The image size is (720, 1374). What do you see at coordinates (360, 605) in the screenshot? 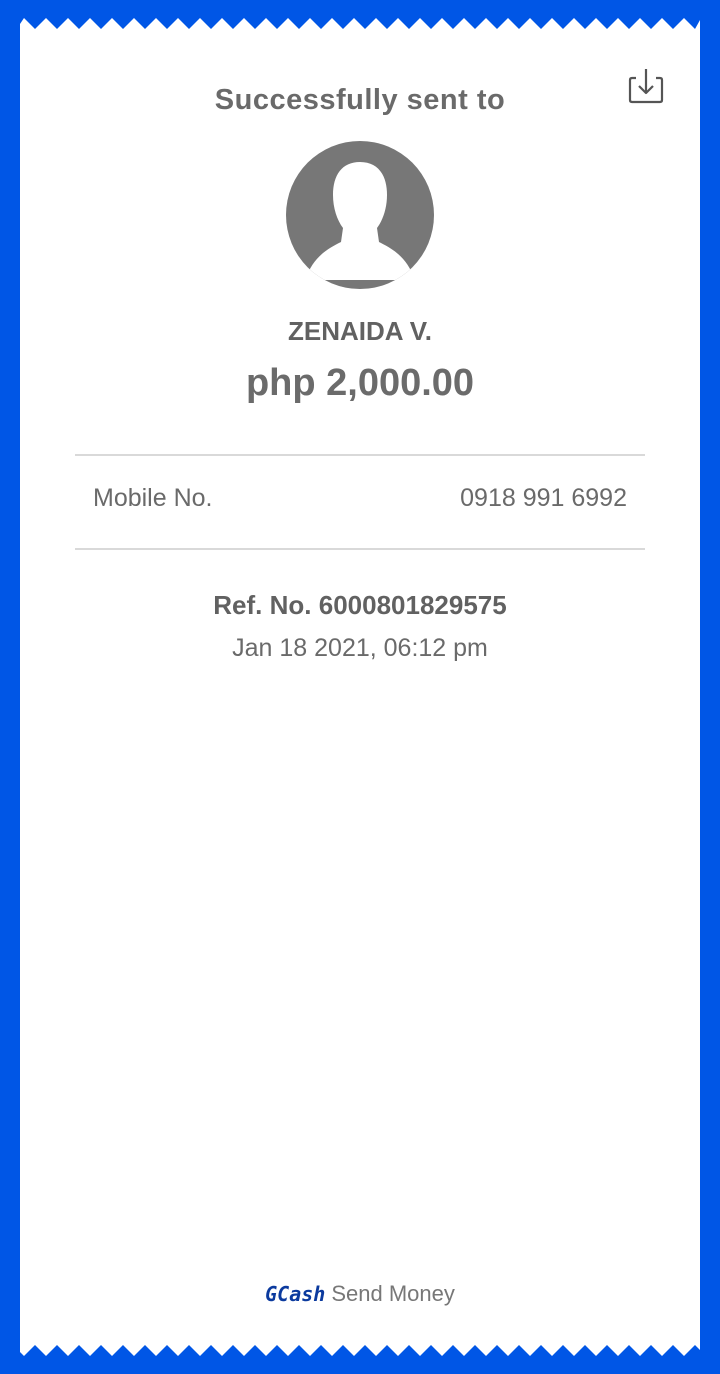
I see `reference-number: Ref. No. 6000801829575` at bounding box center [360, 605].